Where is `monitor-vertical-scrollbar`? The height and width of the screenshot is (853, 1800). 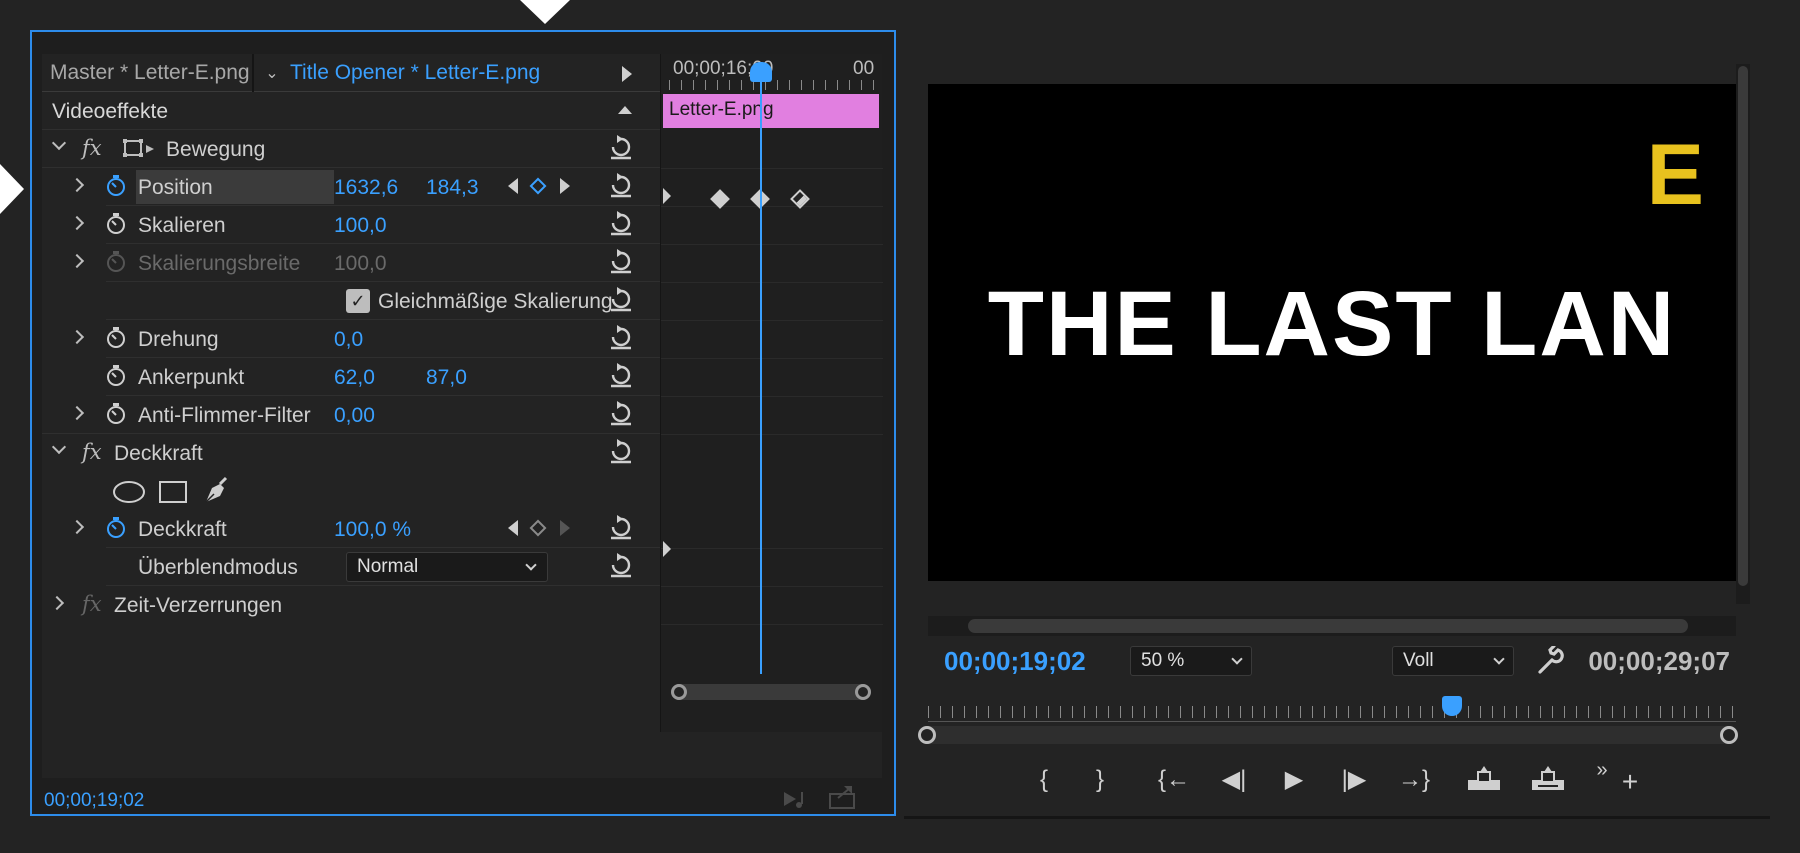 monitor-vertical-scrollbar is located at coordinates (1743, 334).